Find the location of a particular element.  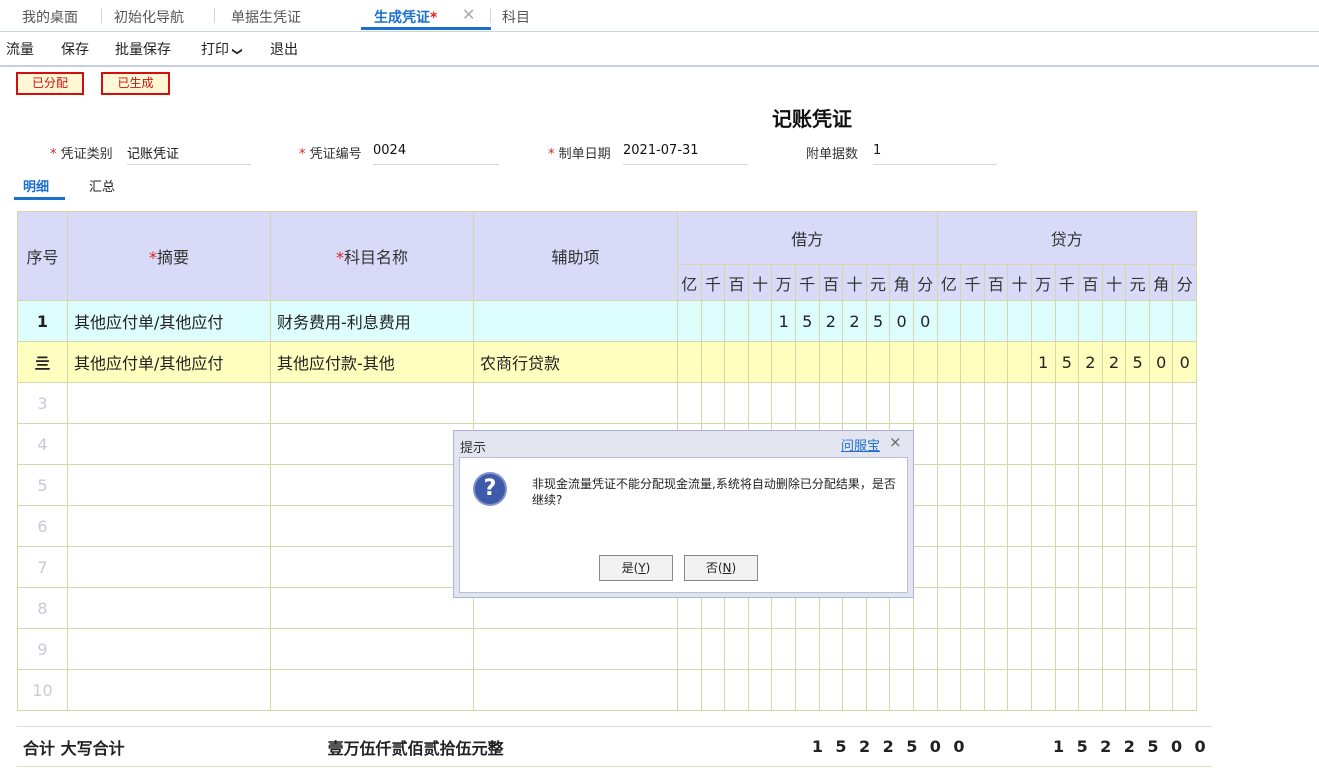

print-button: 打印 ❯ is located at coordinates (222, 49).